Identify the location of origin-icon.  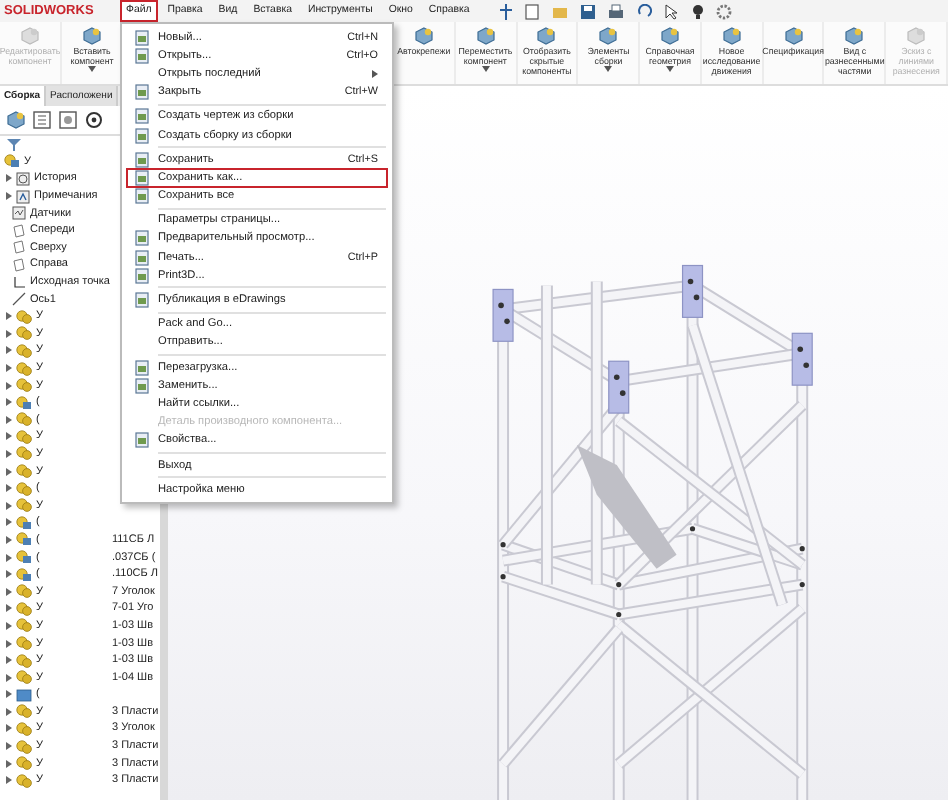
(19, 282).